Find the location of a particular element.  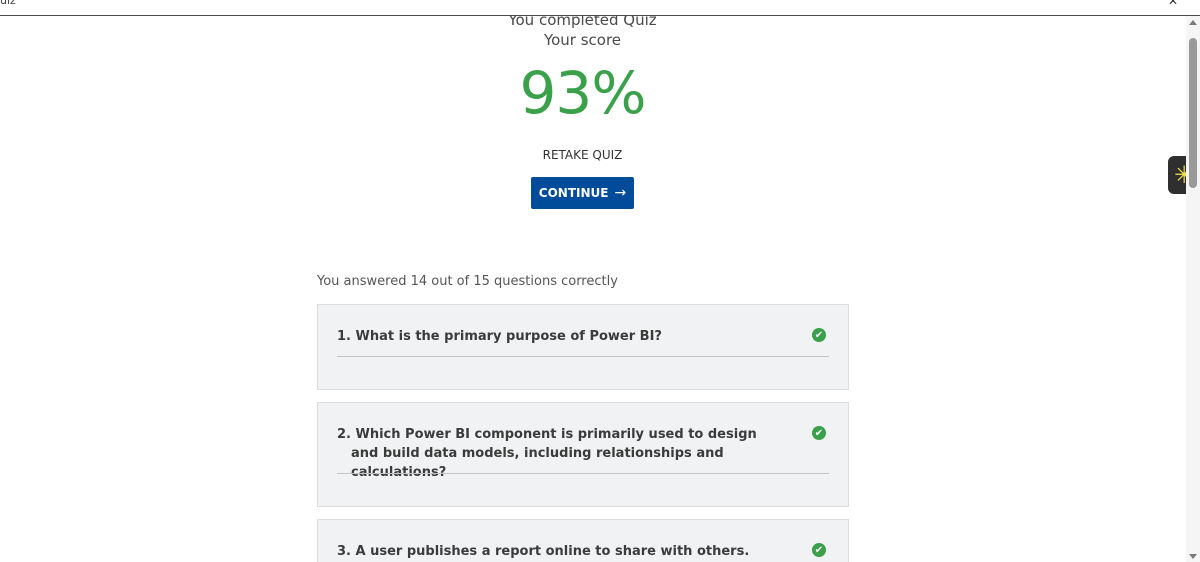

arrow-right-icon: → is located at coordinates (620, 193).